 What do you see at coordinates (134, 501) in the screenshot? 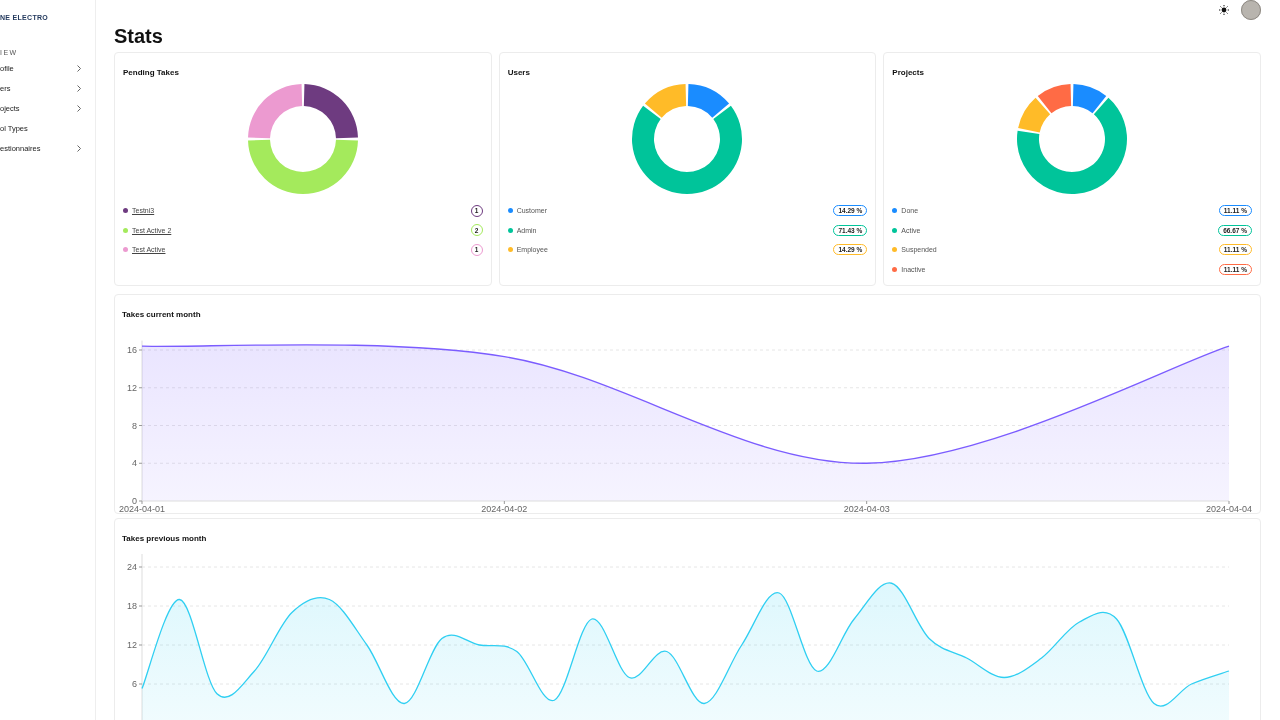
I see `axis-tick-label: 0` at bounding box center [134, 501].